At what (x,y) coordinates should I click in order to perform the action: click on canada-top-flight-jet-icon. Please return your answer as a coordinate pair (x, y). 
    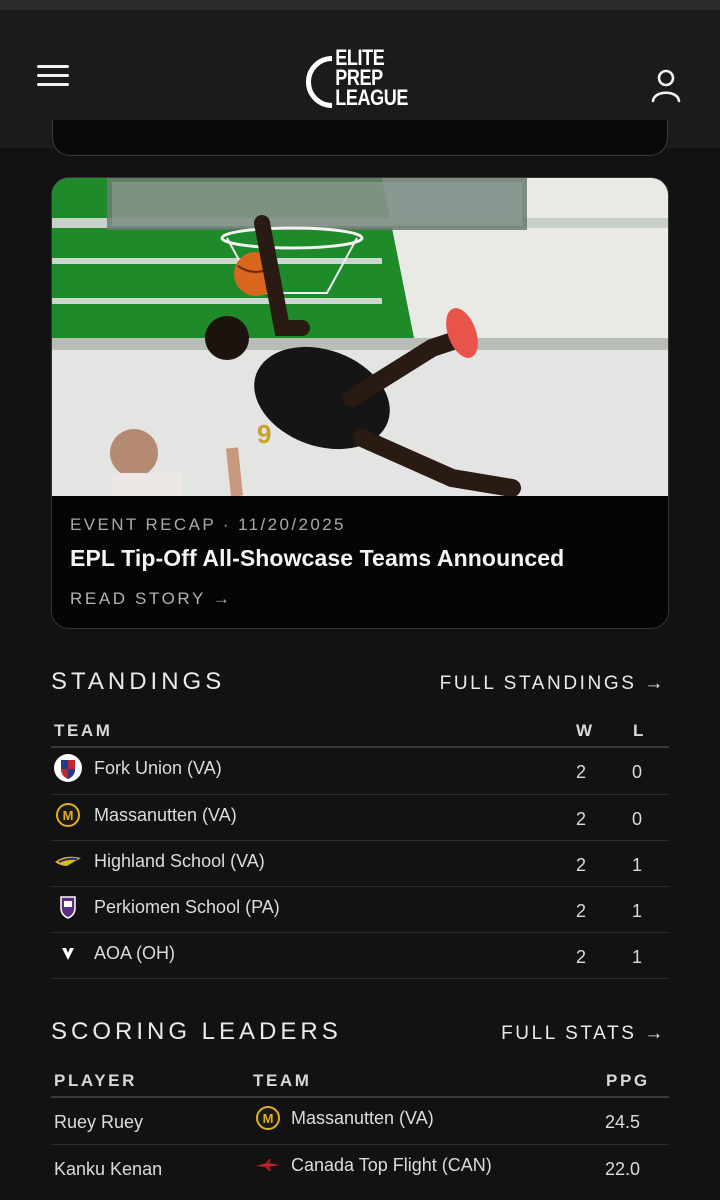
    Looking at the image, I should click on (268, 1165).